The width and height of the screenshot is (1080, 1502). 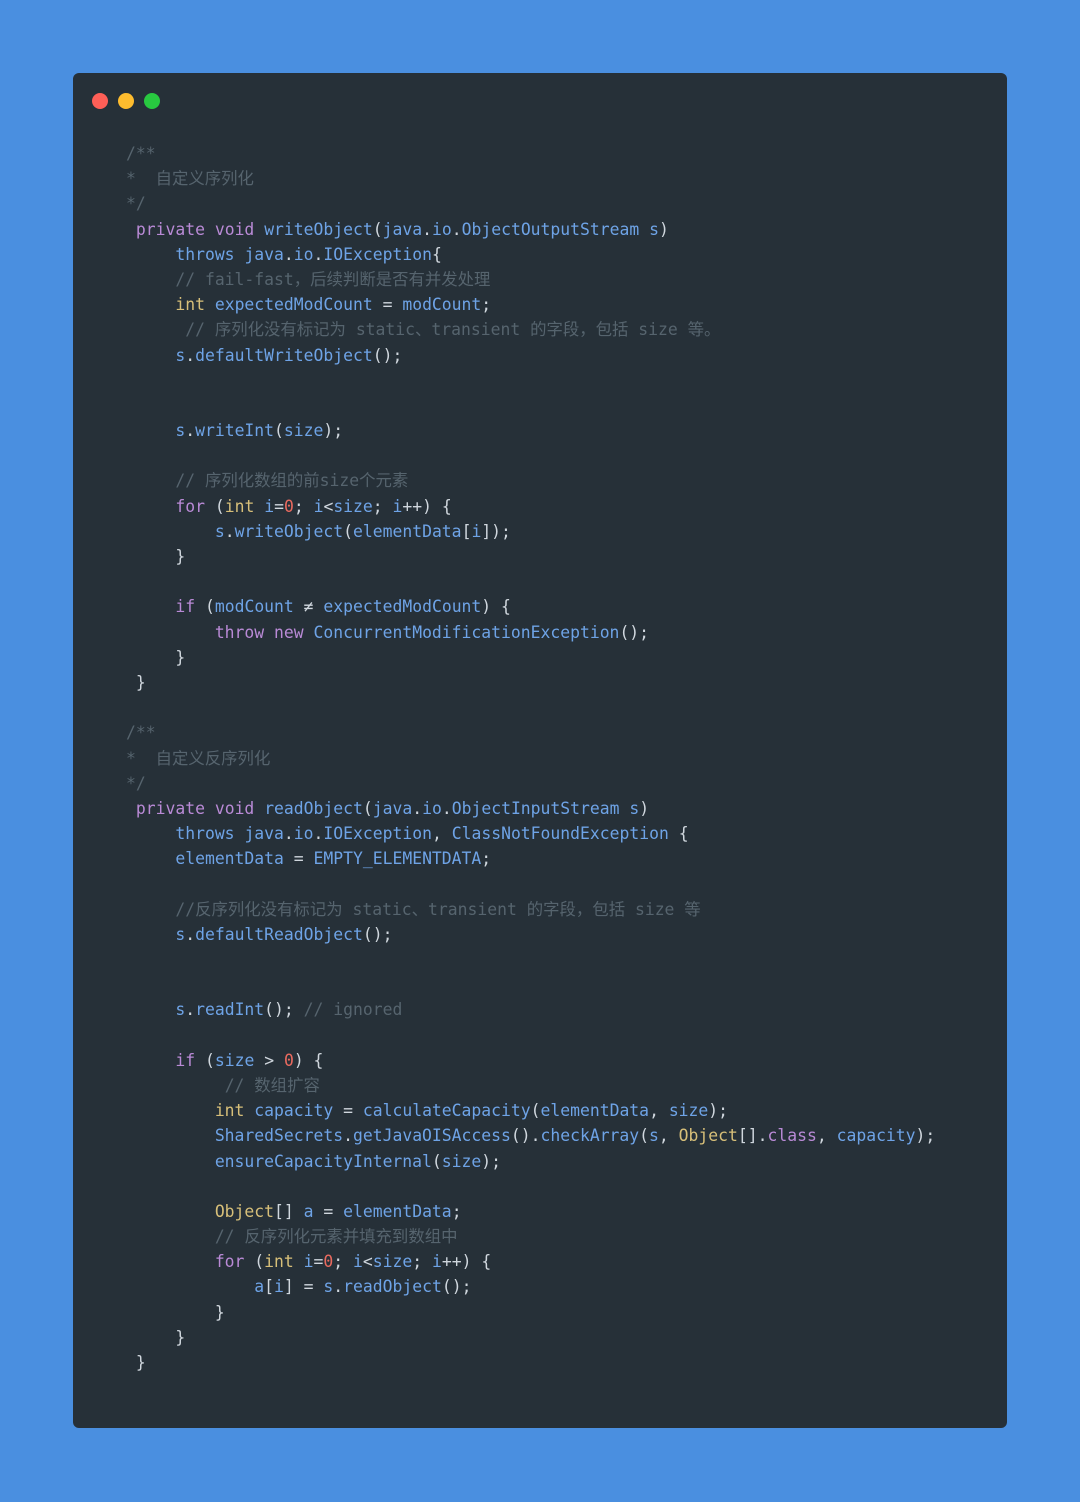 What do you see at coordinates (190, 179) in the screenshot?
I see `code-comment: * 自定义序列化` at bounding box center [190, 179].